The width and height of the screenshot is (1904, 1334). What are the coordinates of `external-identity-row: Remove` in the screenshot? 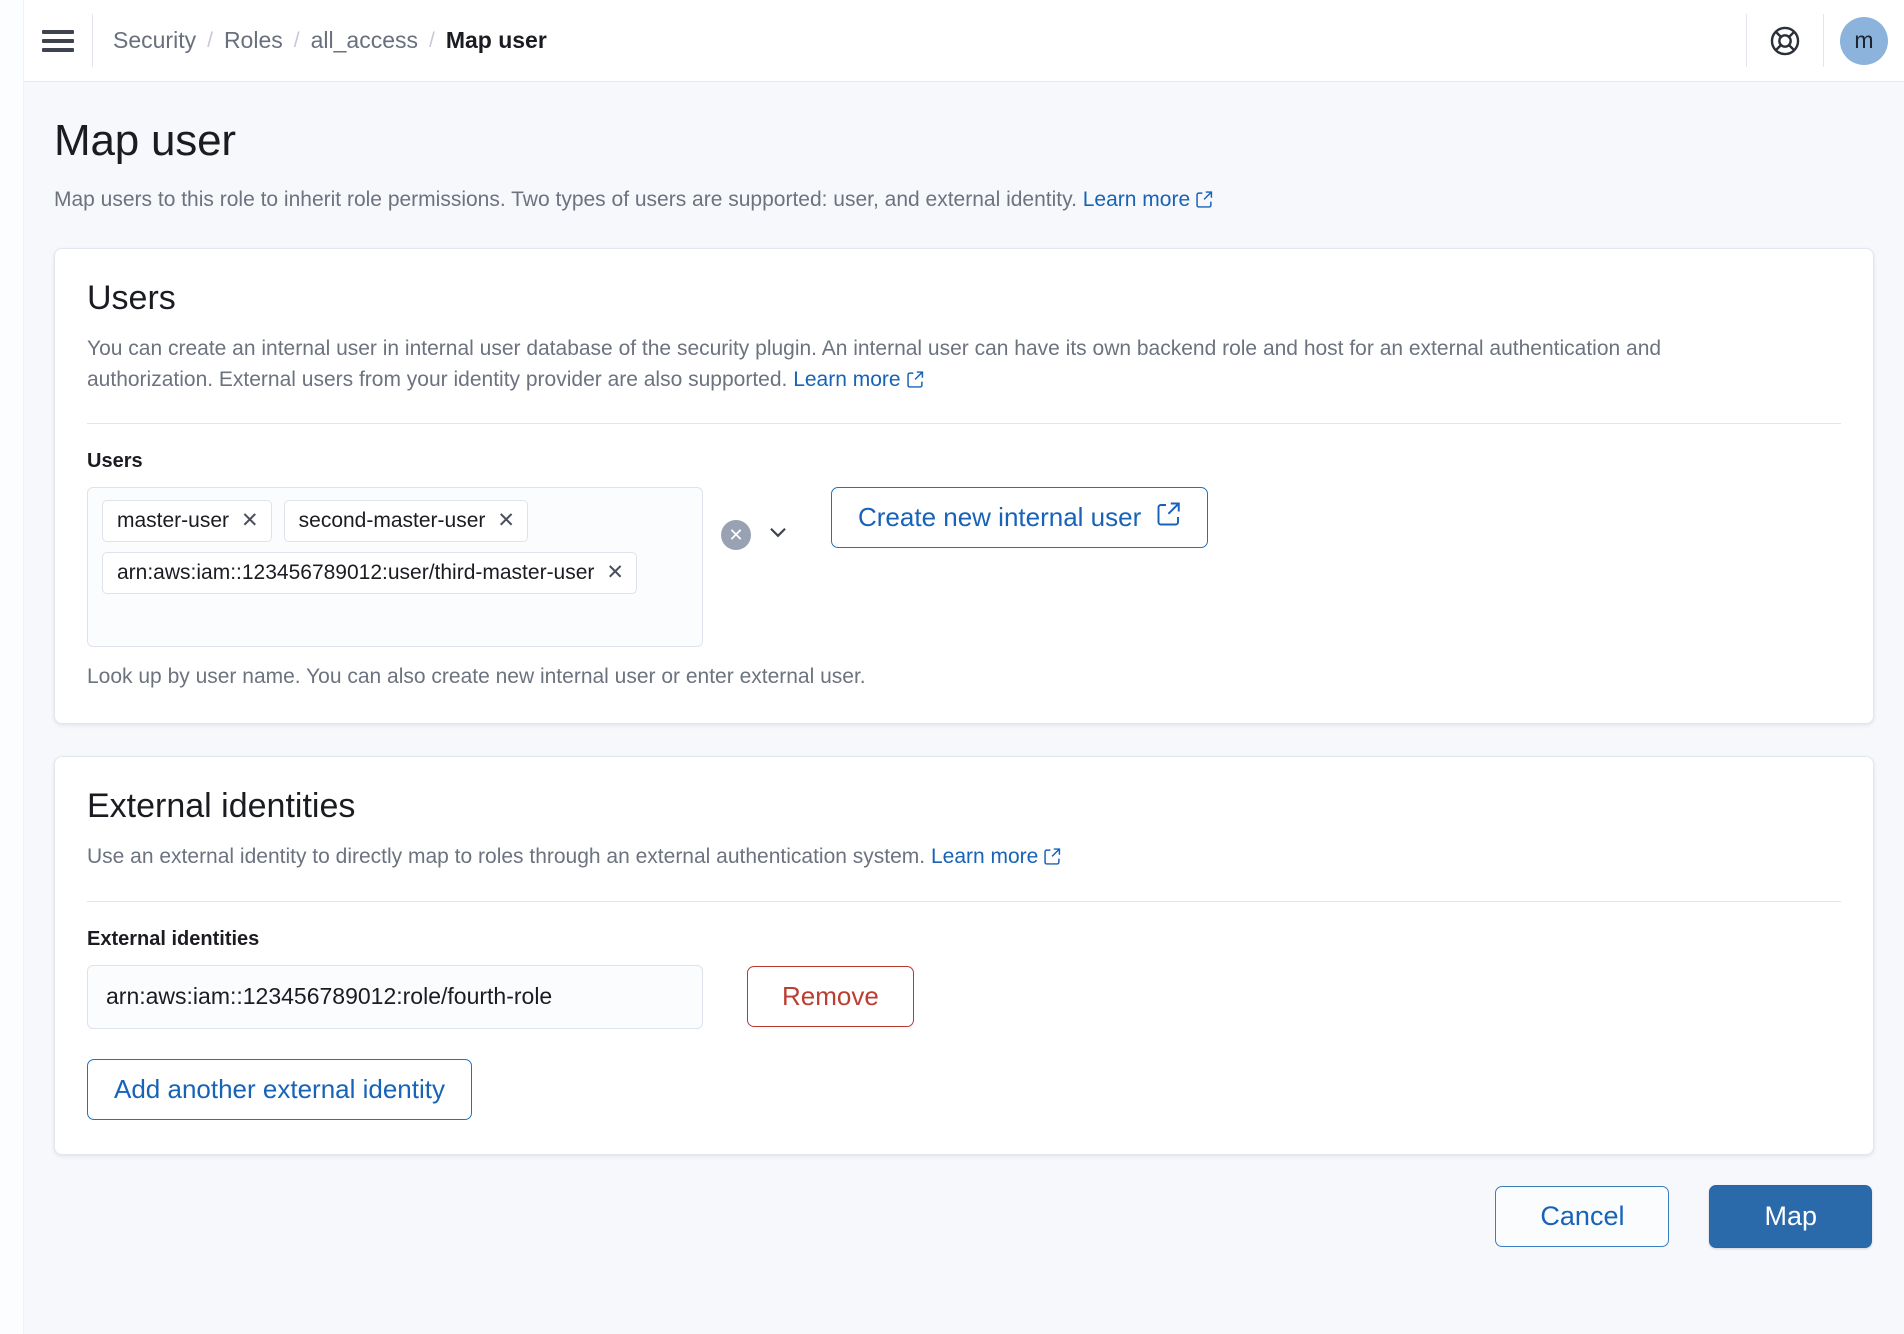 It's located at (964, 996).